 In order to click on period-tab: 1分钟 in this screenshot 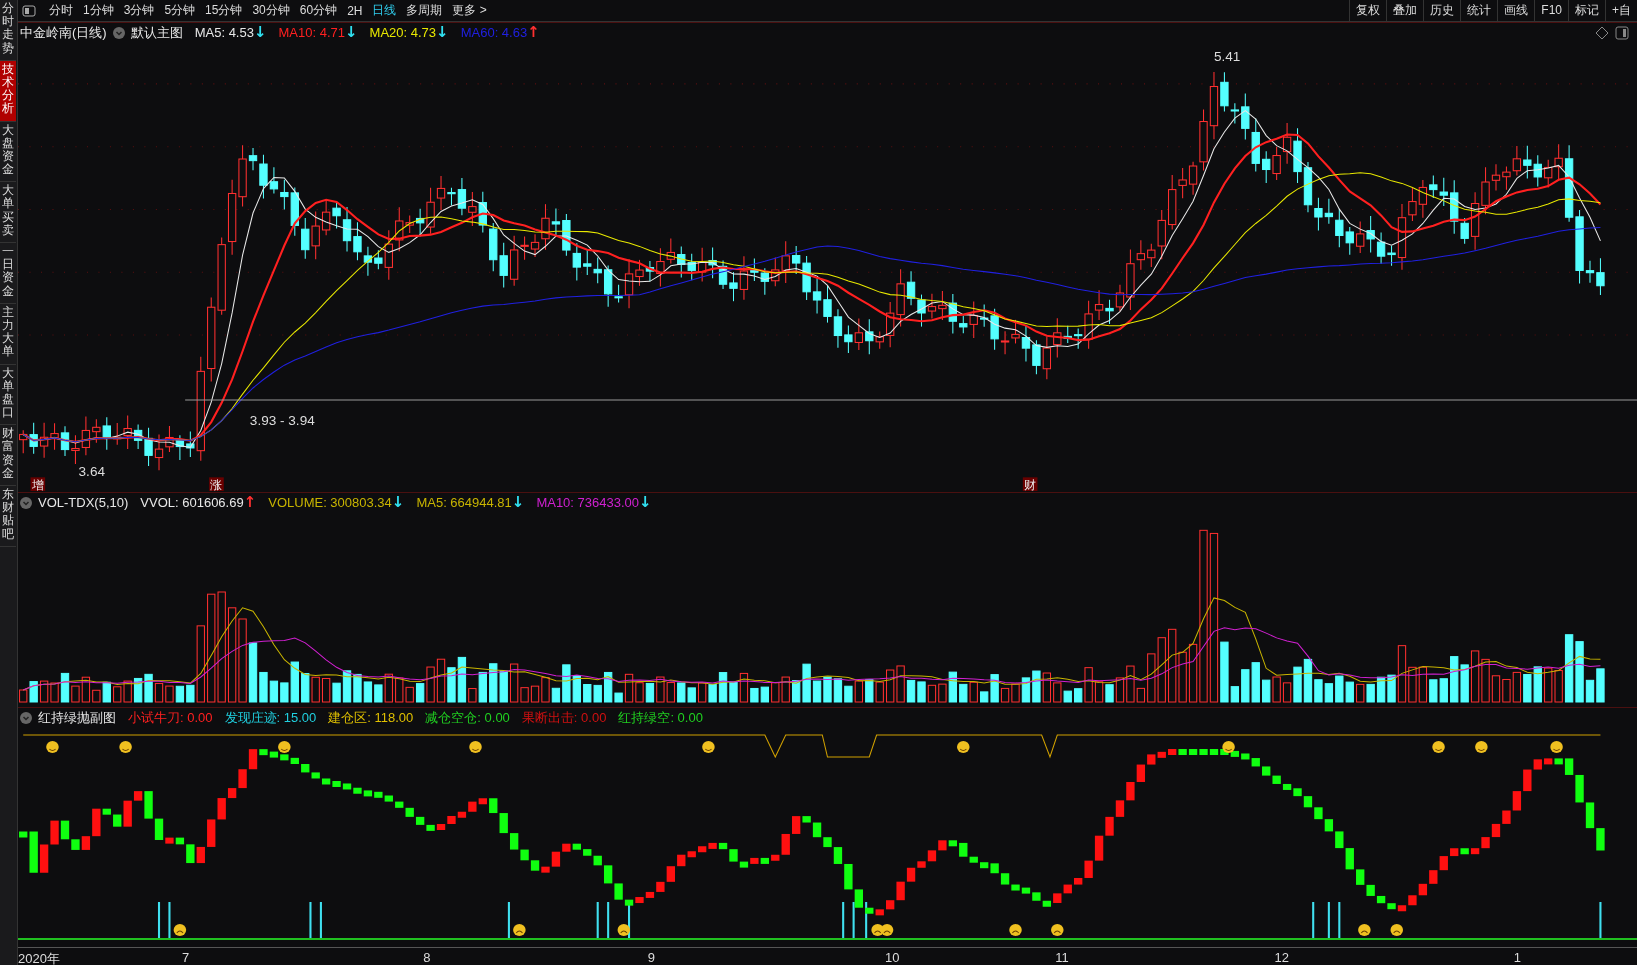, I will do `click(98, 10)`.